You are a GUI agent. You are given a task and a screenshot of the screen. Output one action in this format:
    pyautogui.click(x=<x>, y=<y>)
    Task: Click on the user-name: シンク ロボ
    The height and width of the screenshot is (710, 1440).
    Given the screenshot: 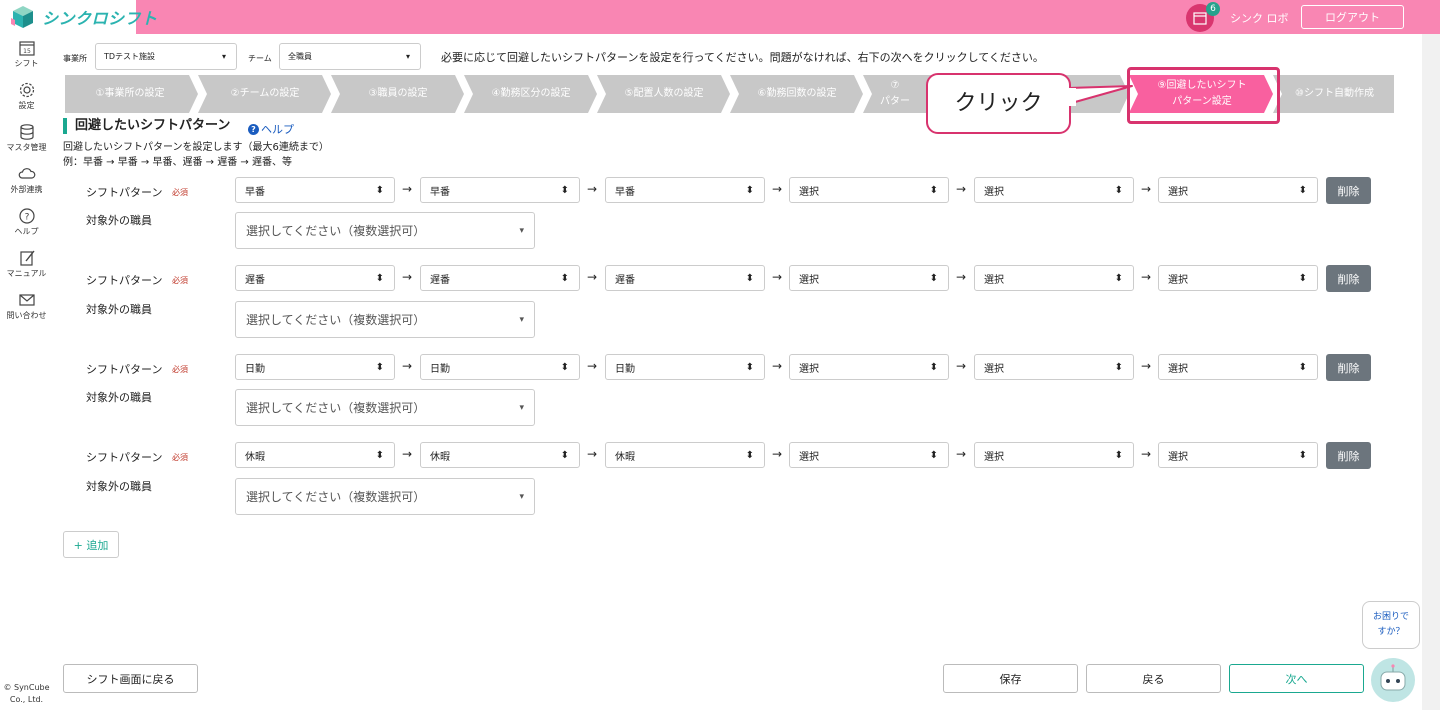 What is the action you would take?
    pyautogui.click(x=1259, y=18)
    